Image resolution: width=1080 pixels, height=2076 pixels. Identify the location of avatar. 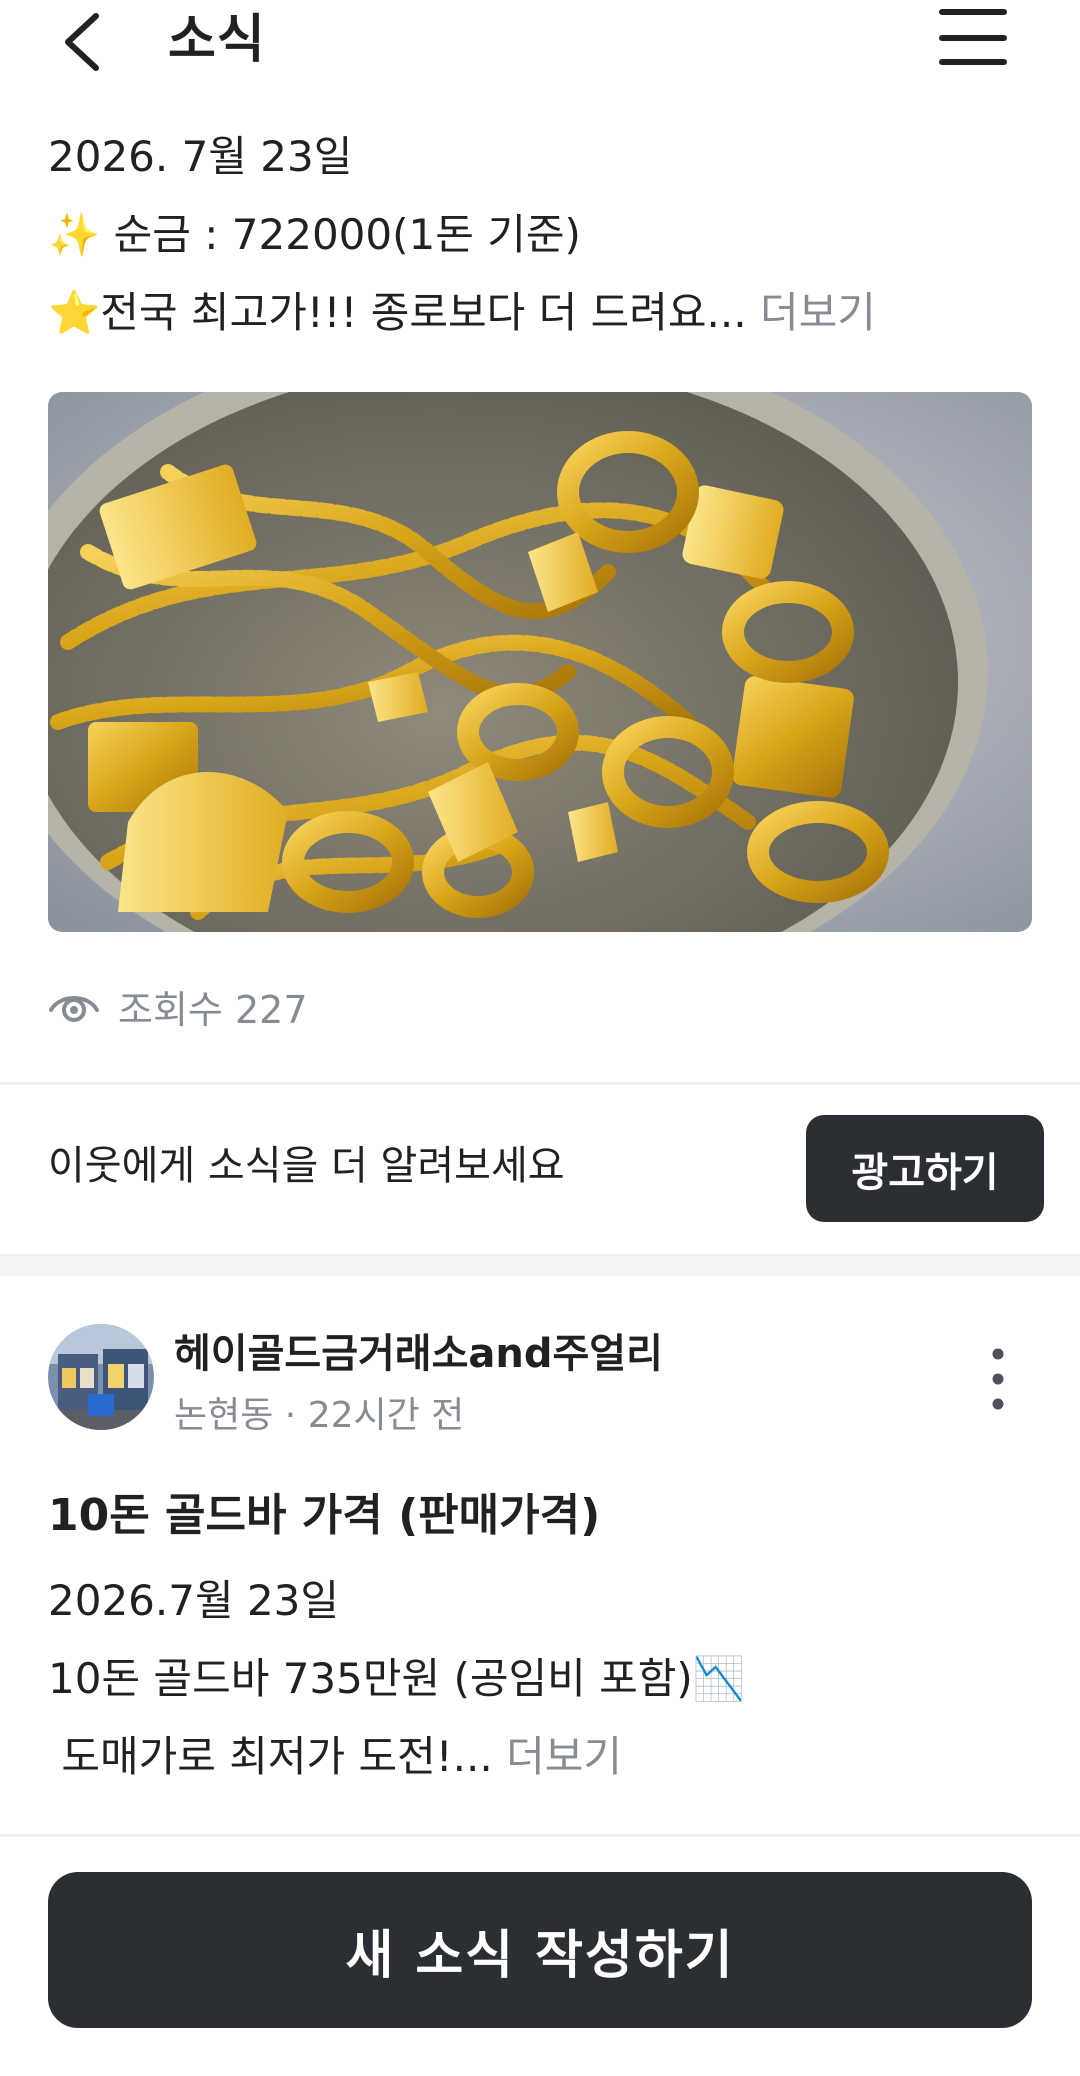
(101, 1377).